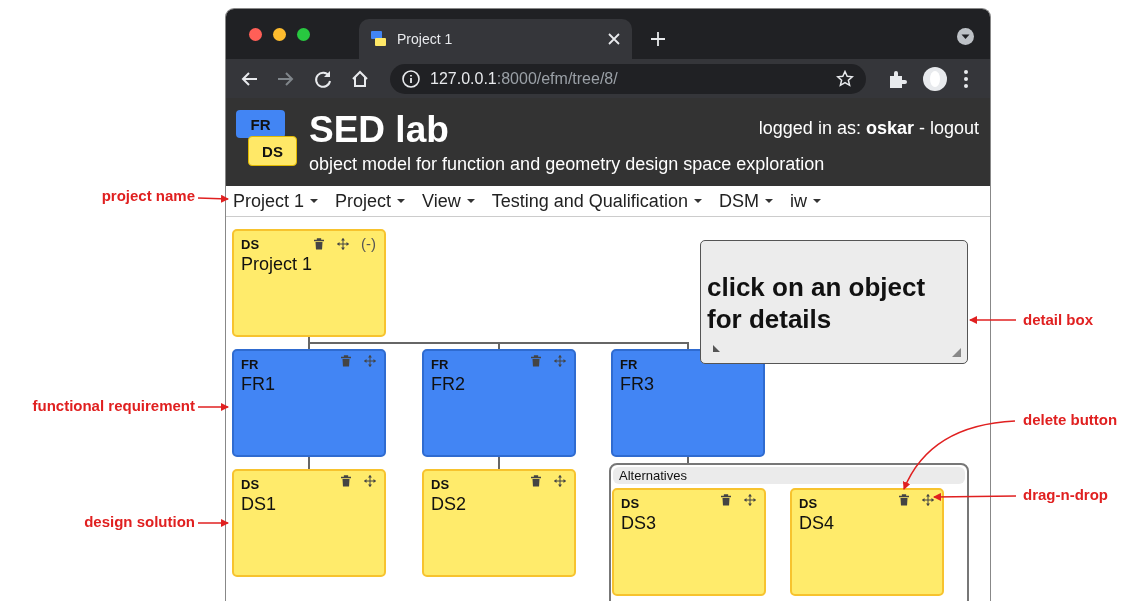 This screenshot has width=1137, height=601. What do you see at coordinates (277, 264) in the screenshot?
I see `node-name: Project 1` at bounding box center [277, 264].